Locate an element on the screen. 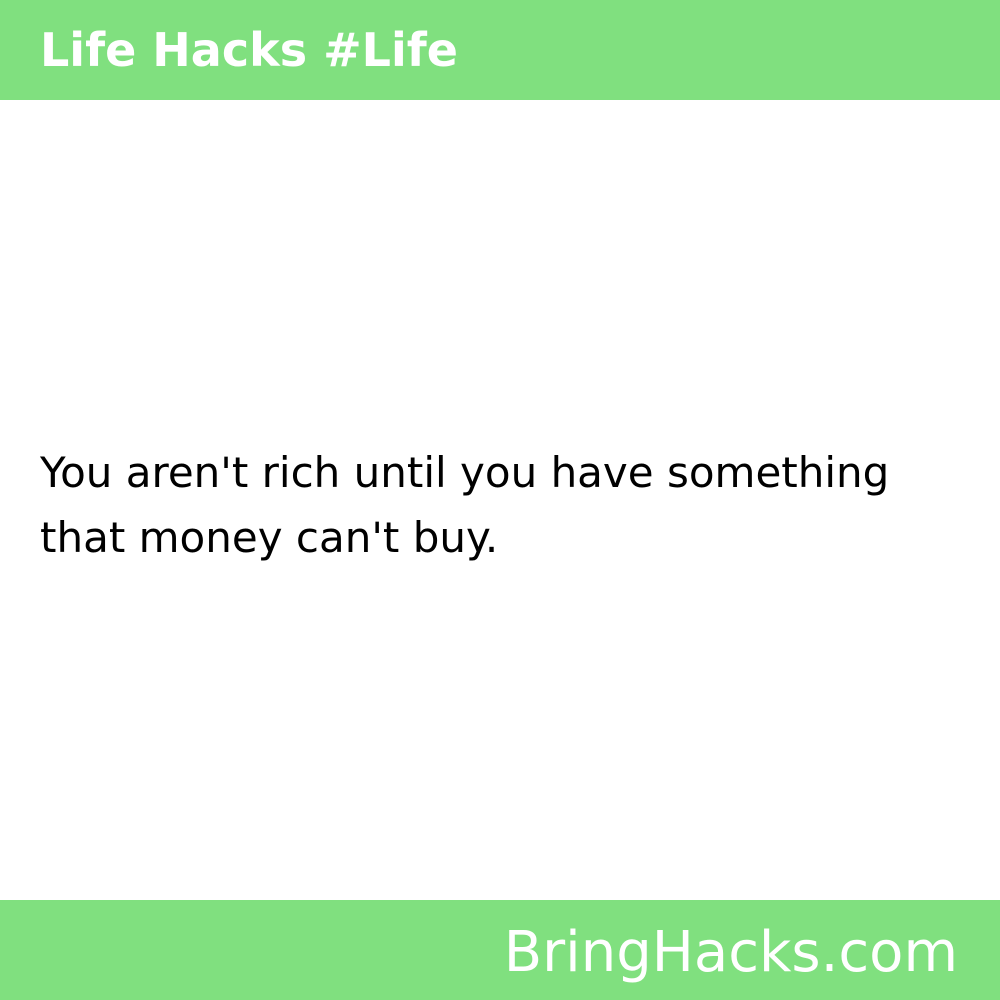 This screenshot has width=1000, height=1000. footer-bar: BringHacks.com is located at coordinates (500, 950).